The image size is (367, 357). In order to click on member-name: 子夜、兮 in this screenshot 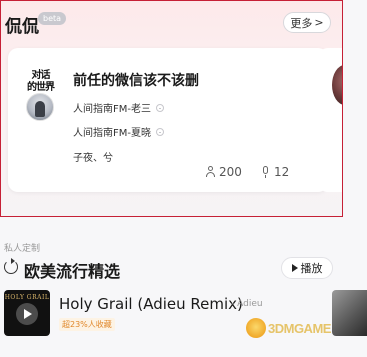, I will do `click(93, 158)`.